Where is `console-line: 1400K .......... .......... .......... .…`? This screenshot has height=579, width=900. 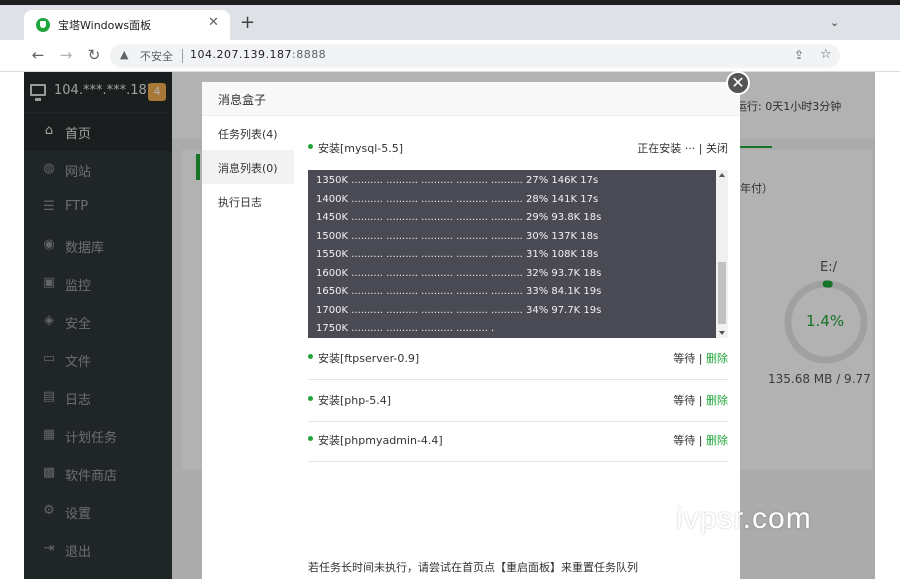 console-line: 1400K .......... .......... .......... .… is located at coordinates (457, 199).